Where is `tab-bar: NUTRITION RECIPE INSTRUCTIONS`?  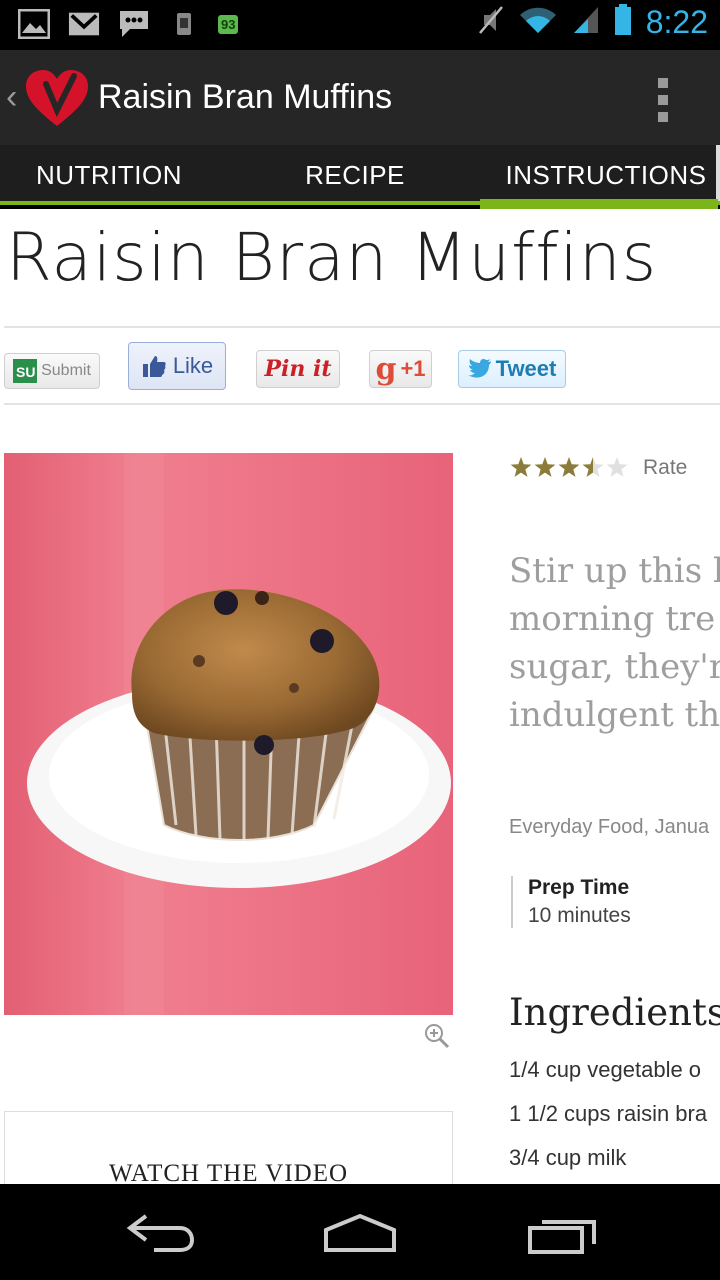
tab-bar: NUTRITION RECIPE INSTRUCTIONS is located at coordinates (360, 177).